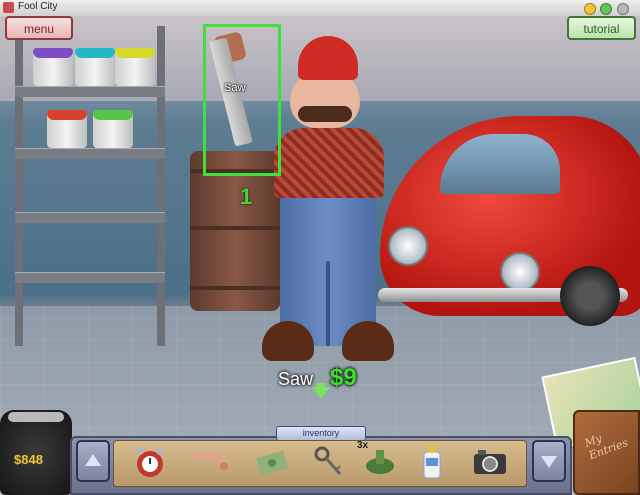 This screenshot has height=495, width=640. What do you see at coordinates (272, 462) in the screenshot?
I see `banknote-icon` at bounding box center [272, 462].